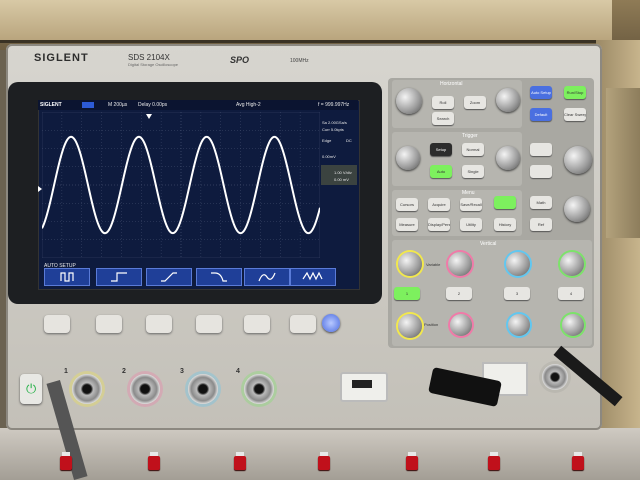  Describe the element at coordinates (508, 100) in the screenshot. I see `horizontal-position-knob` at that location.